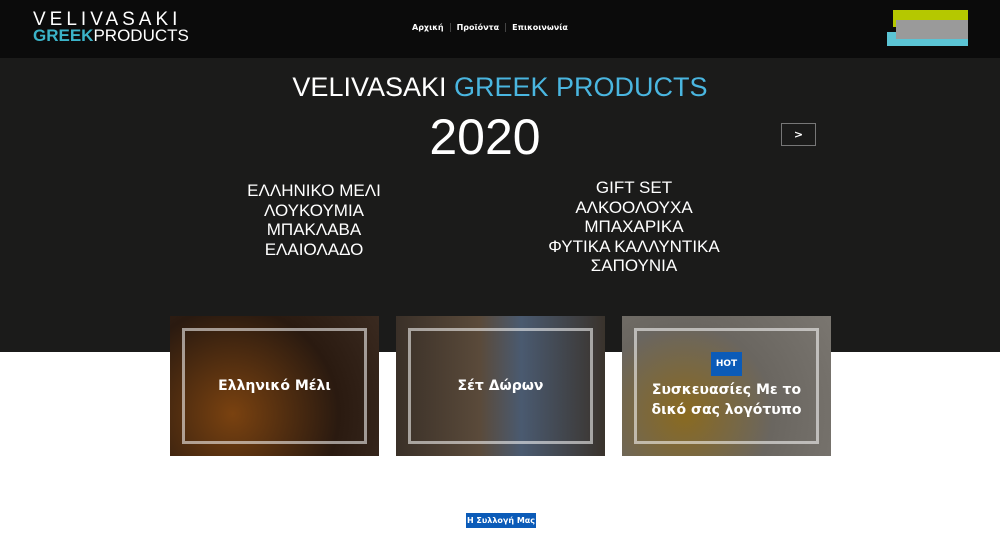 The height and width of the screenshot is (536, 1000). I want to click on nav-contact: Επικοινωνία, so click(539, 27).